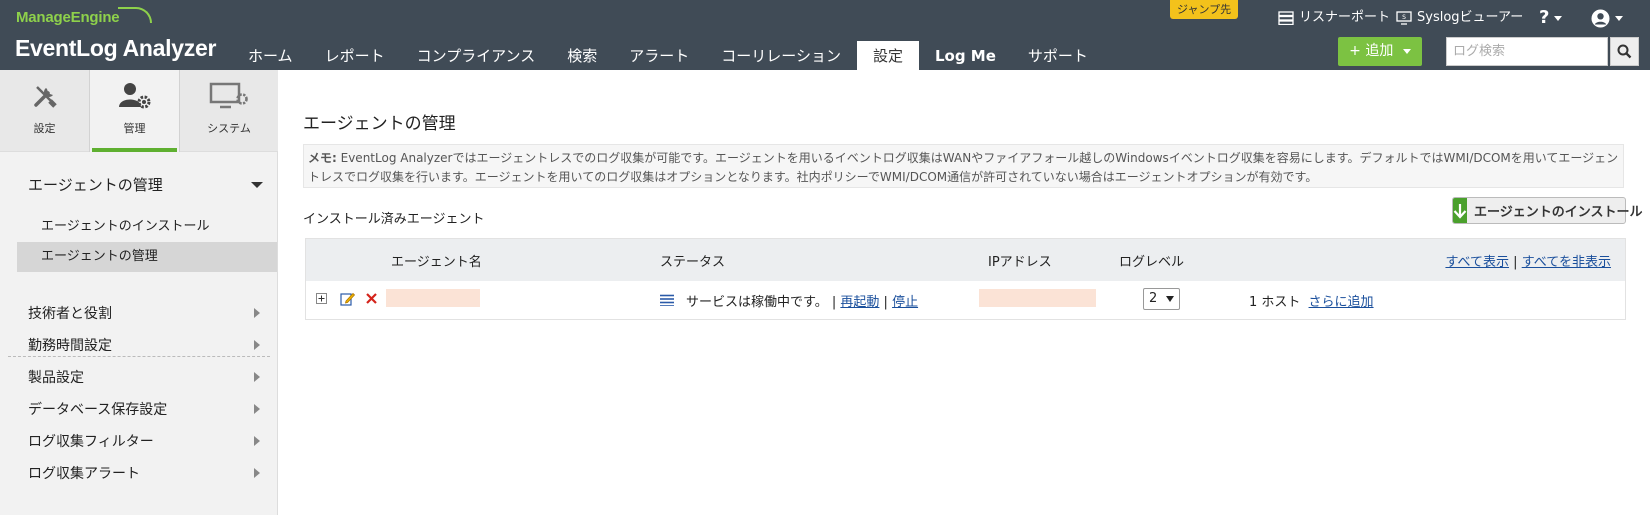 The height and width of the screenshot is (515, 1650). I want to click on tab-correlation: コーリレーション, so click(781, 55).